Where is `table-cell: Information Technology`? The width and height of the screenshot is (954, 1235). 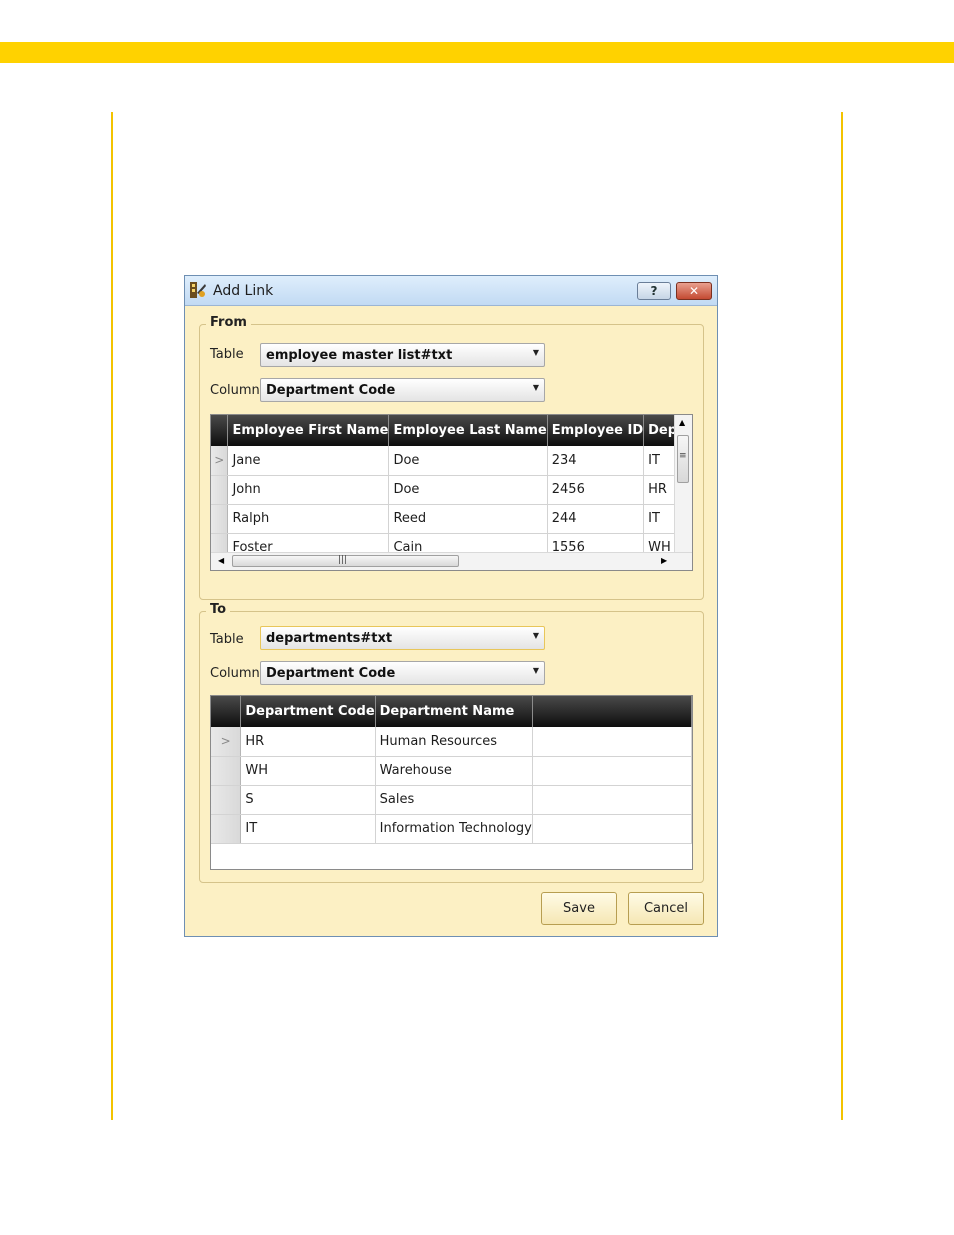
table-cell: Information Technology is located at coordinates (454, 829).